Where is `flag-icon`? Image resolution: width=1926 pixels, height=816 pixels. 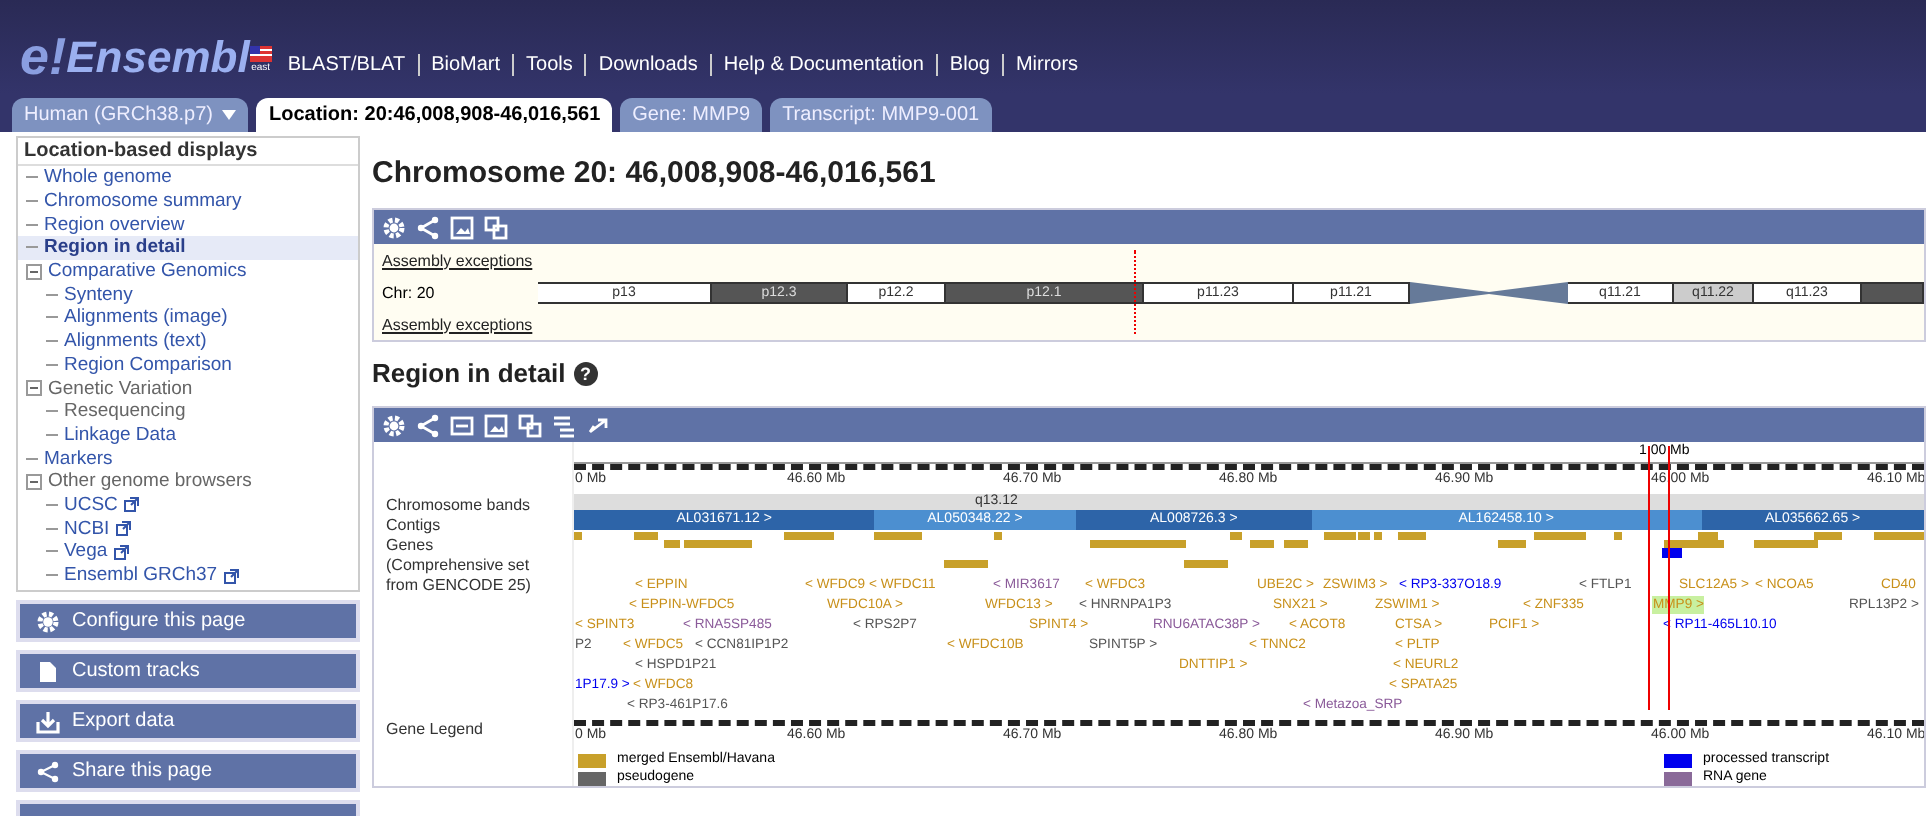
flag-icon is located at coordinates (260, 54).